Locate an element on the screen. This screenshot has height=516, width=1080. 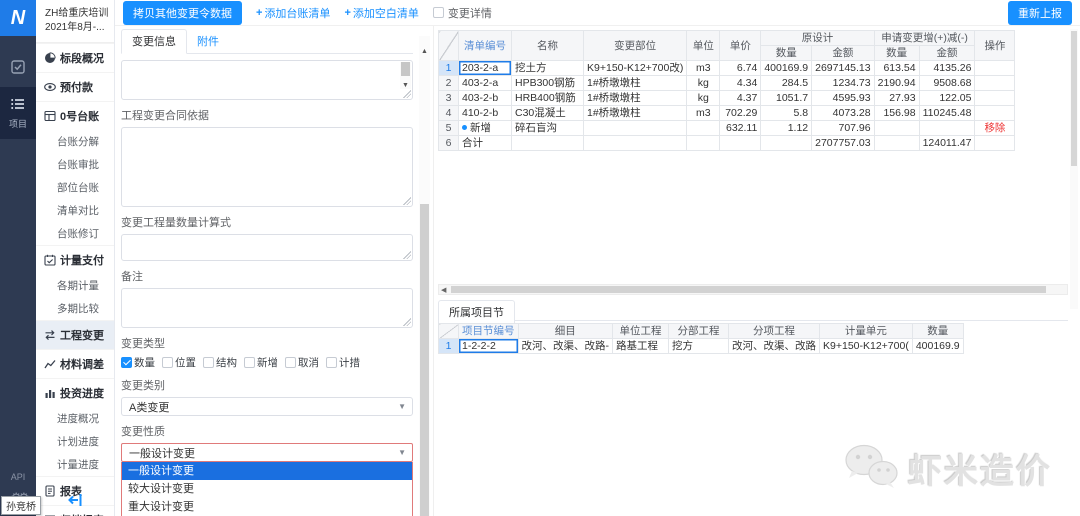
table-cell: 2697145.13 is located at coordinates (843, 68).